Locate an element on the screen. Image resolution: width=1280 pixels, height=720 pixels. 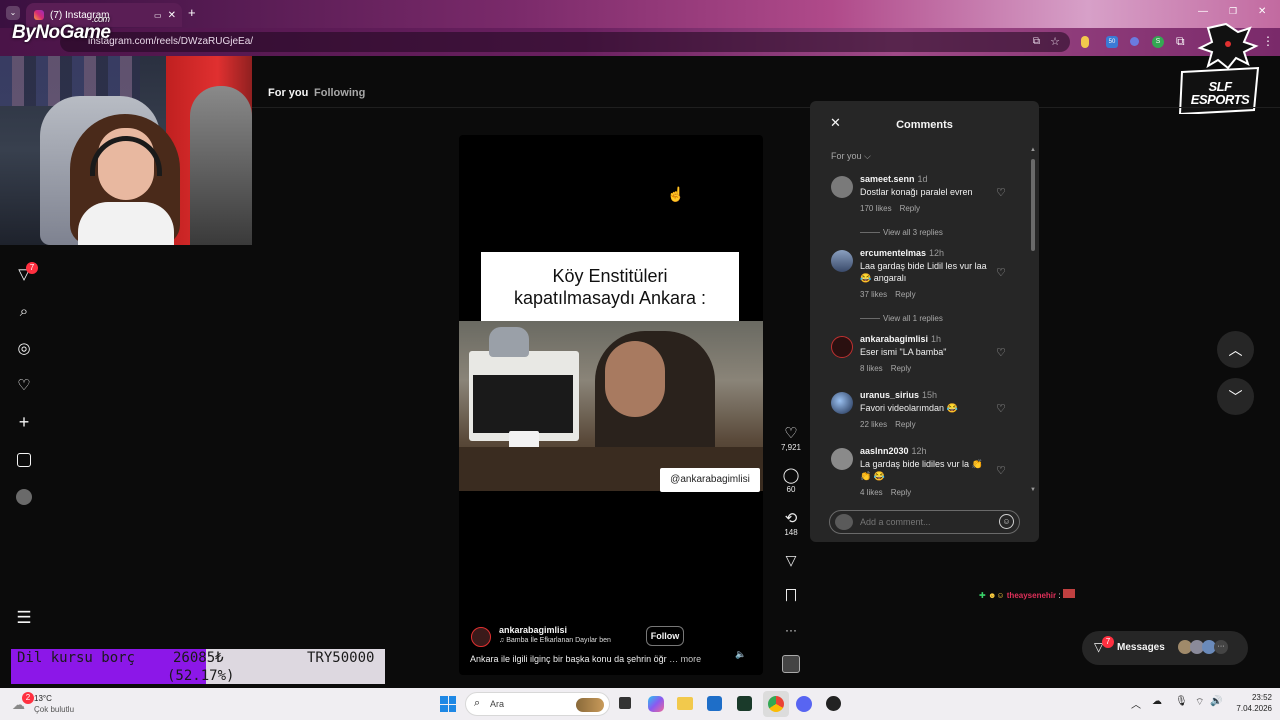
bookmark-icon is located at coordinates (791, 595).